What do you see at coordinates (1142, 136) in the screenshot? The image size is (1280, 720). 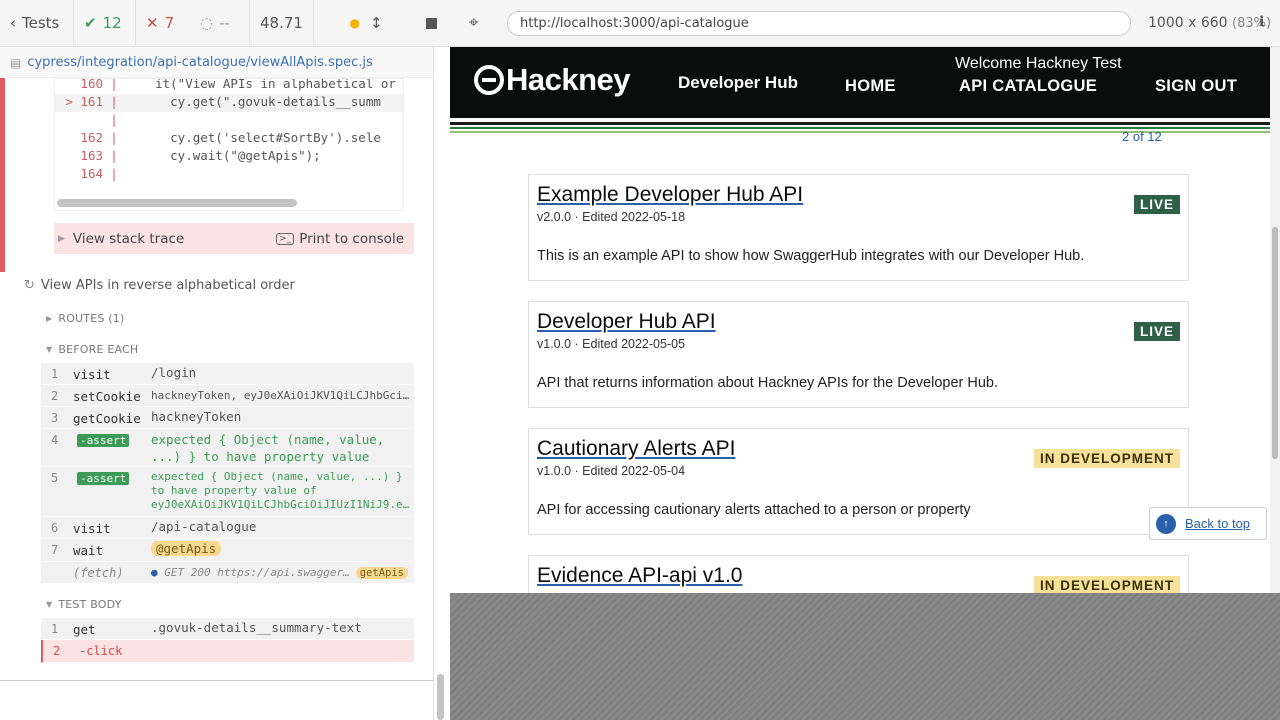 I see `page-count: 2 of 12` at bounding box center [1142, 136].